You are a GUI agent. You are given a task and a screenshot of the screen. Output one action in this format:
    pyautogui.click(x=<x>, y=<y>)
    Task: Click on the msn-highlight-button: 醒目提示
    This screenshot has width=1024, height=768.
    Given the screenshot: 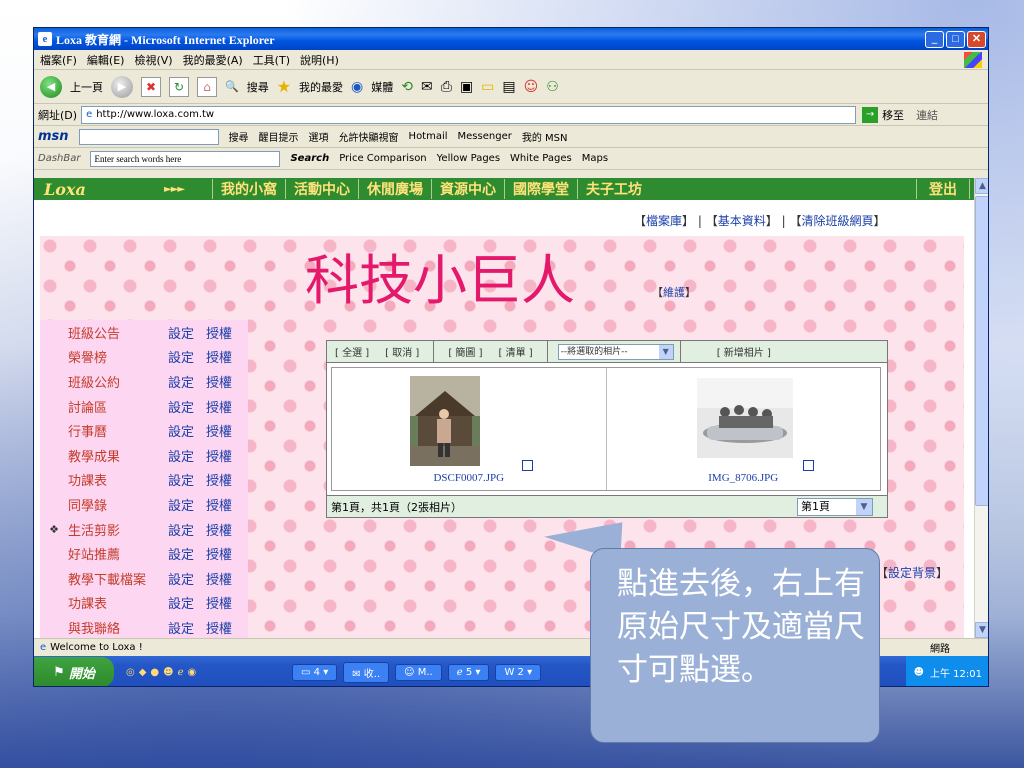 What is the action you would take?
    pyautogui.click(x=279, y=136)
    